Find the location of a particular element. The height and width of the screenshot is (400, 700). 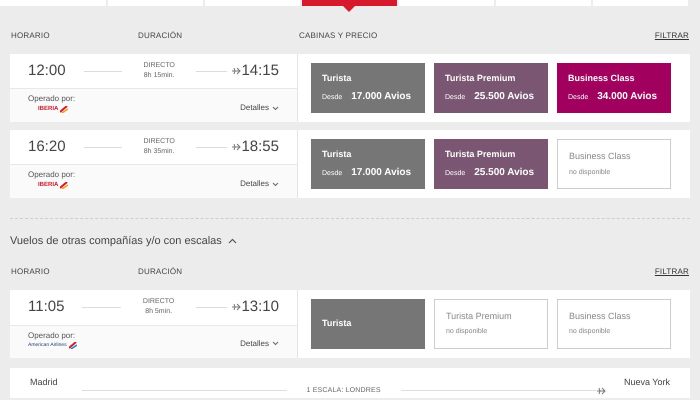

departure-time: 12:00 is located at coordinates (47, 70).